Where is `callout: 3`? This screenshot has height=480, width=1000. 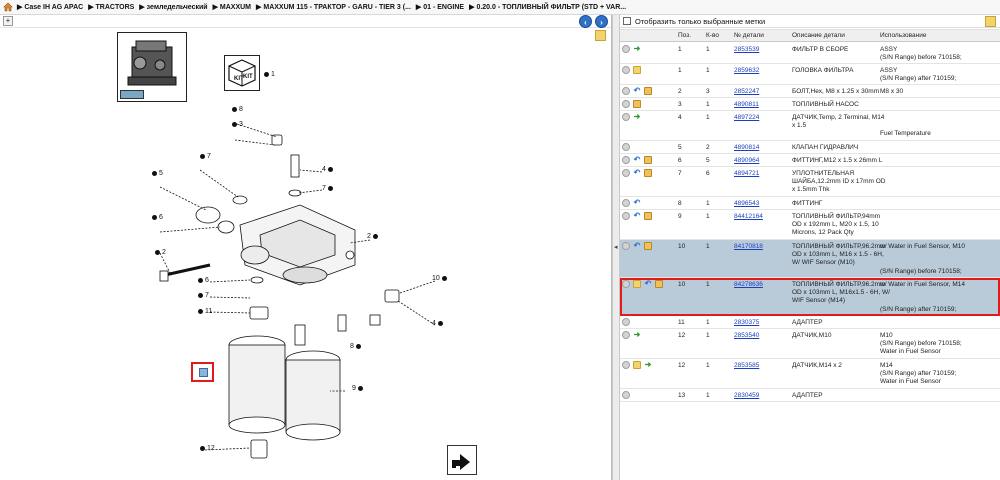
callout: 3 is located at coordinates (236, 124).